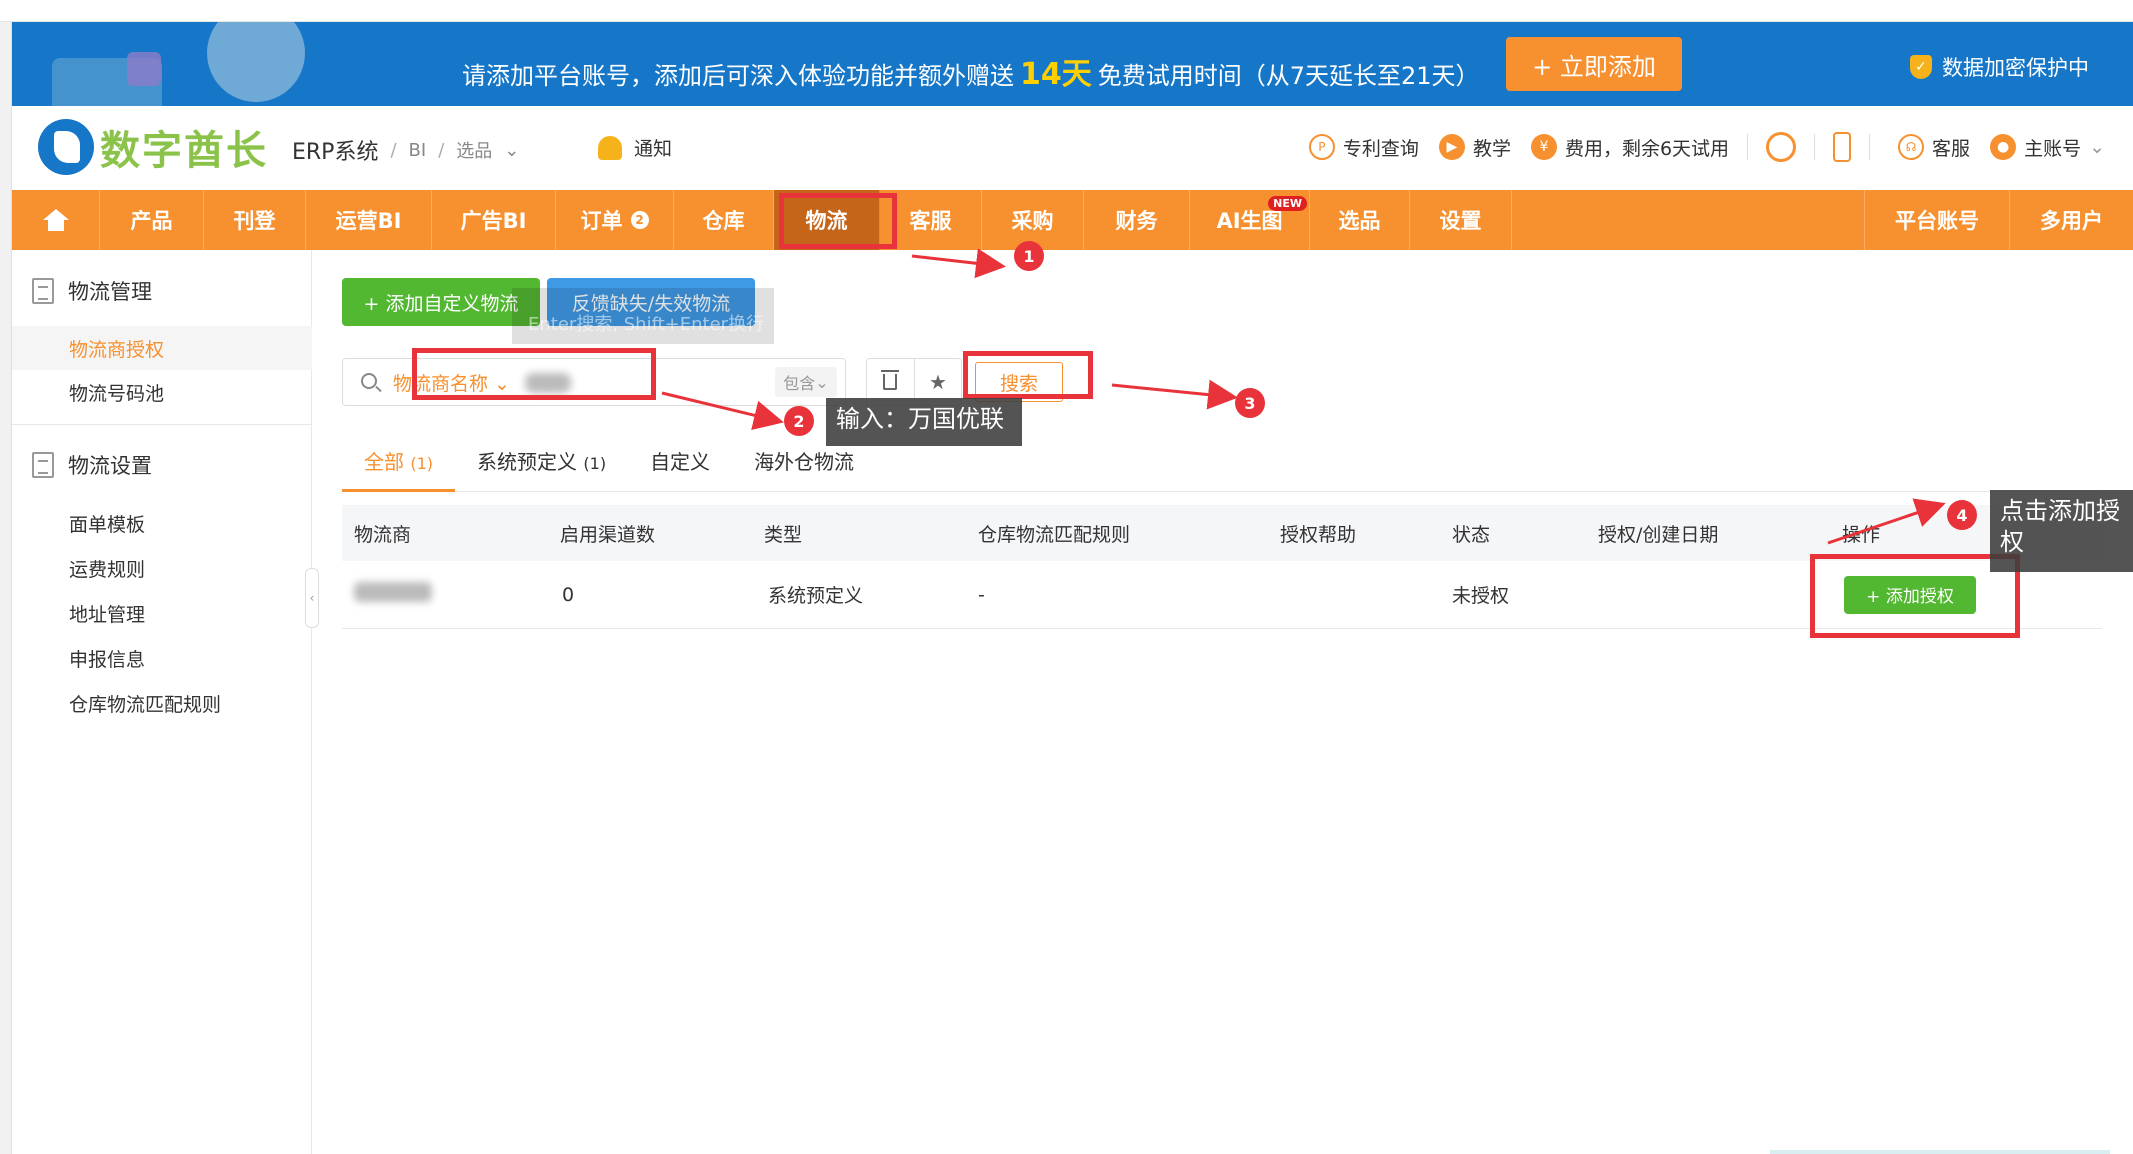 The image size is (2133, 1154). Describe the element at coordinates (924, 422) in the screenshot. I see `callout-step-2: 输入：万国优联` at that location.